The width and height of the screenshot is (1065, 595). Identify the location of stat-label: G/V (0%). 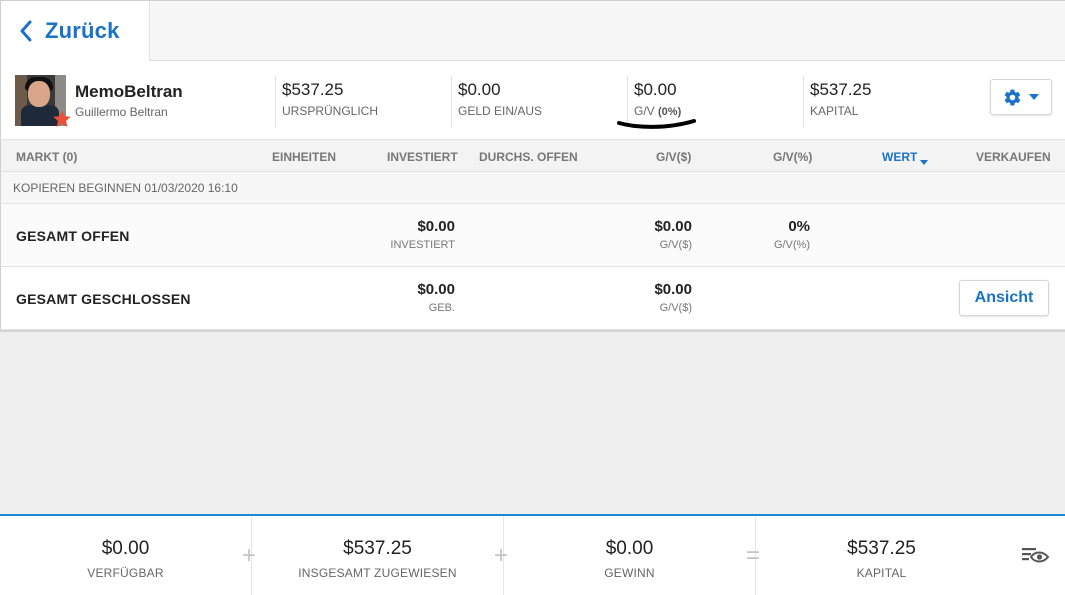
(658, 111).